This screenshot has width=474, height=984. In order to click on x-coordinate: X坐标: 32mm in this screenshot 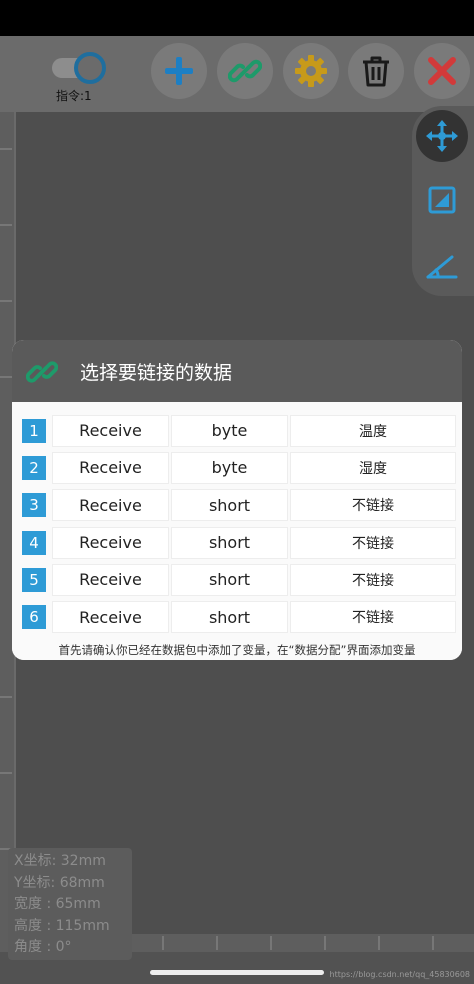, I will do `click(60, 861)`.